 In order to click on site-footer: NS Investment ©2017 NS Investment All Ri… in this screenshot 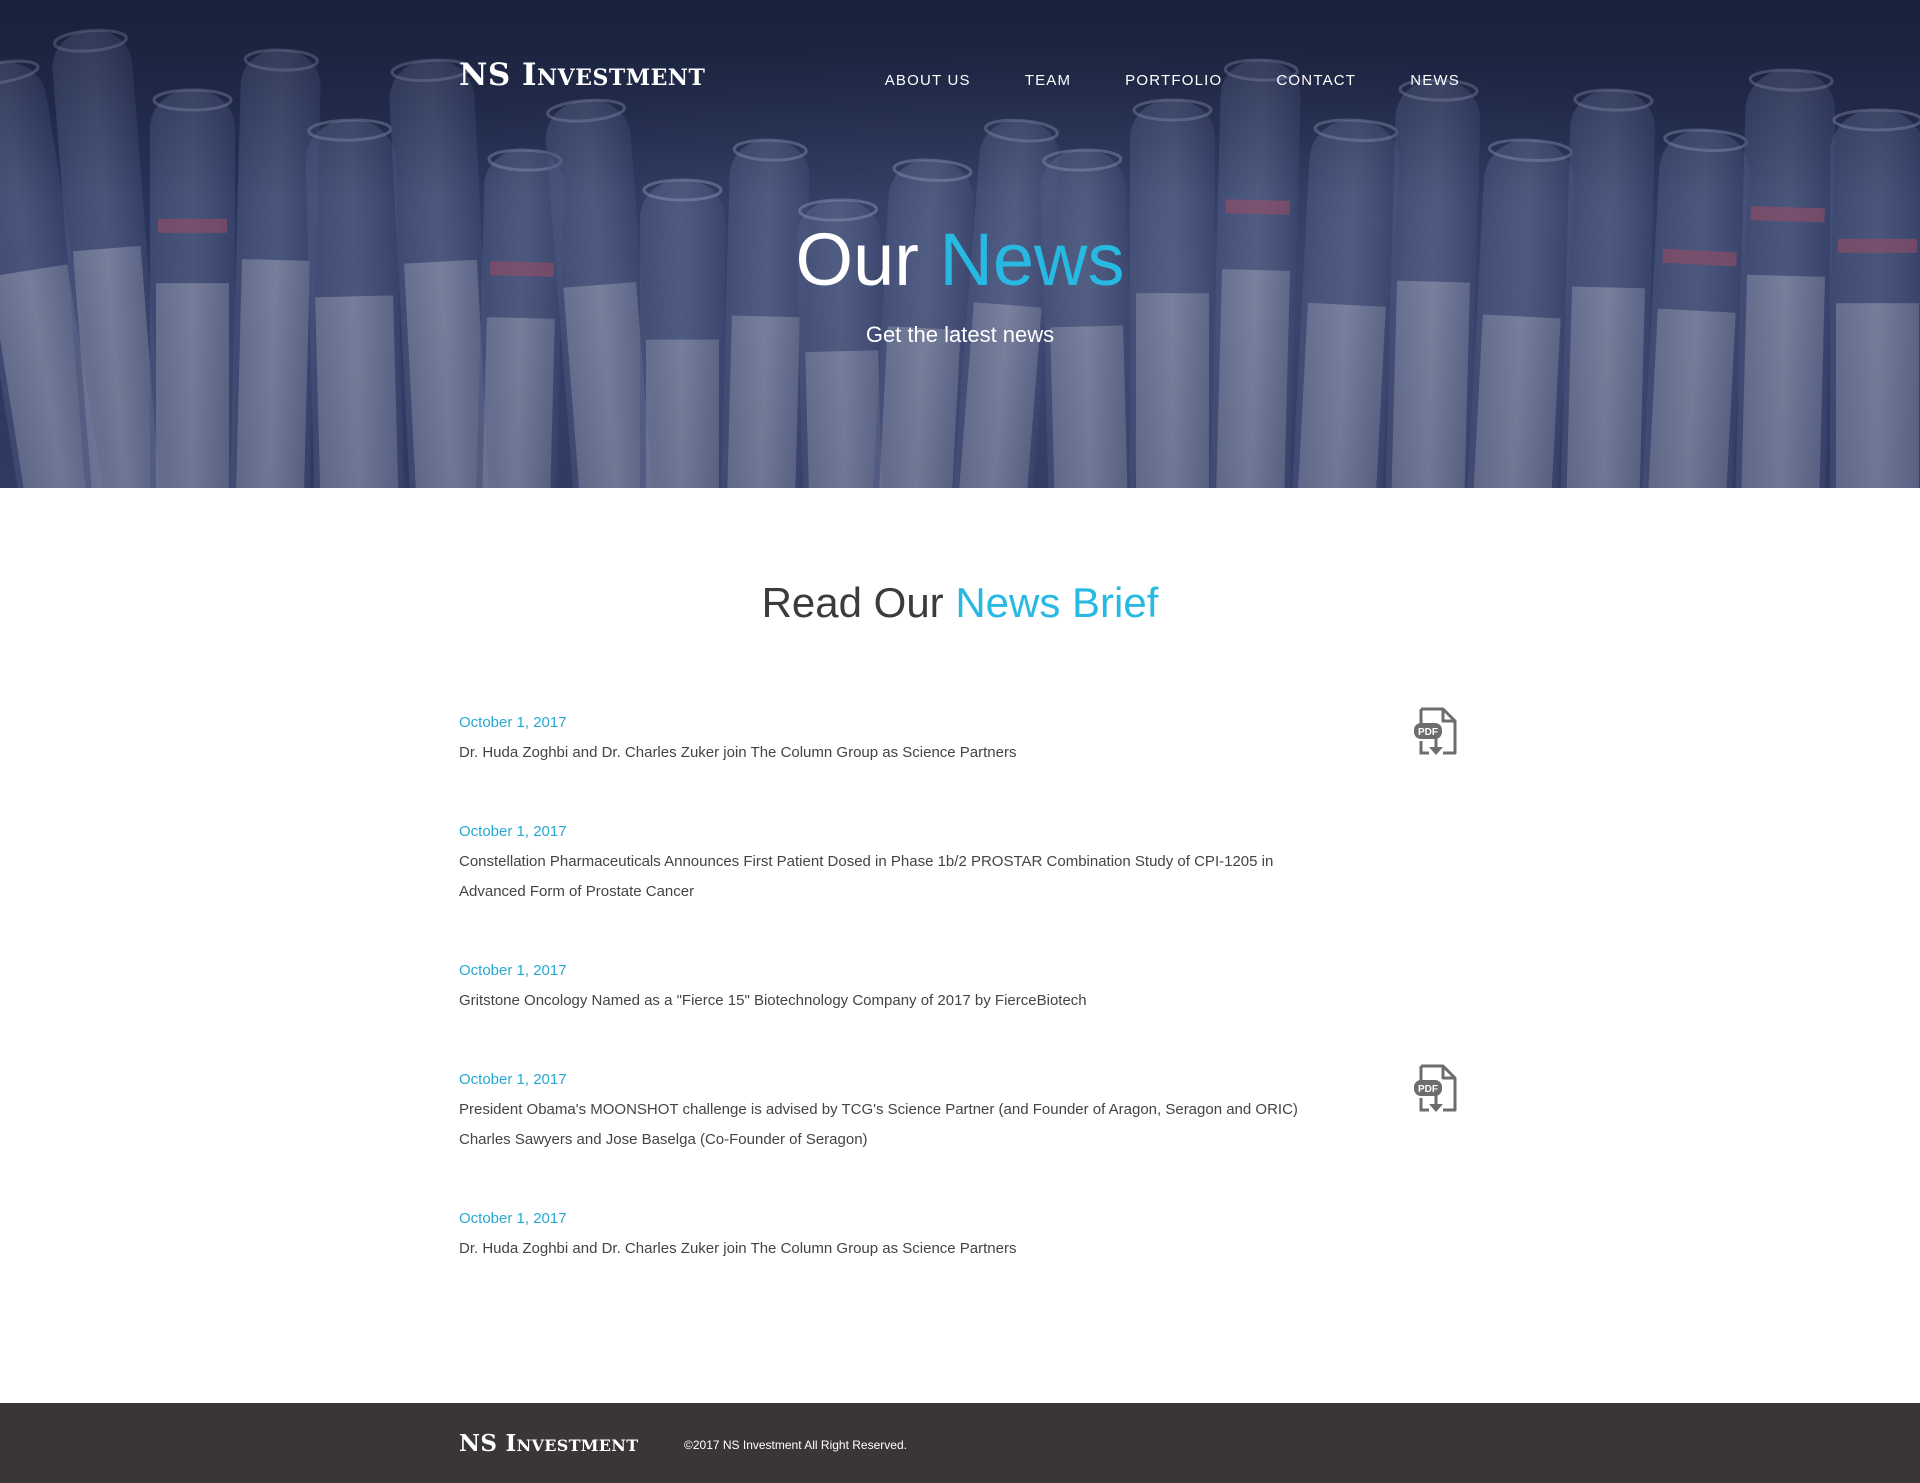, I will do `click(960, 1443)`.